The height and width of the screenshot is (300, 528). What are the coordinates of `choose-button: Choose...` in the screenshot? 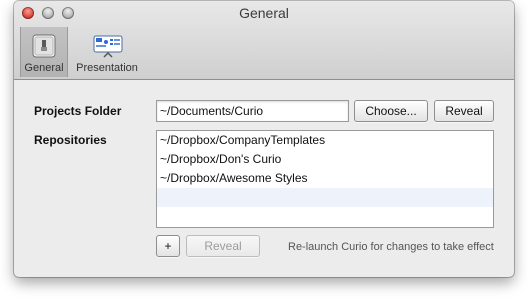 It's located at (391, 111).